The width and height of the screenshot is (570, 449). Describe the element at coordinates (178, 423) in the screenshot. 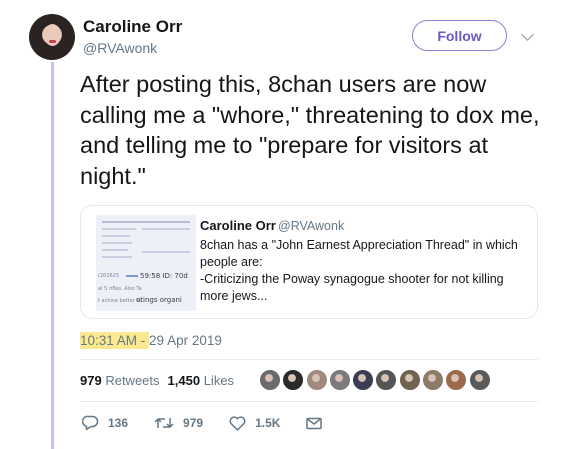

I see `retweet-button: 979` at that location.